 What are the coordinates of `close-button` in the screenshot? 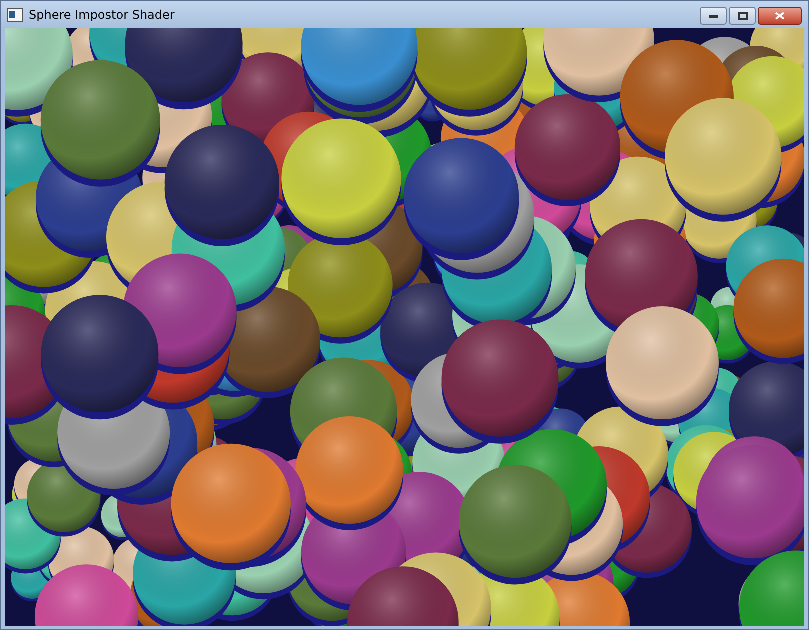 It's located at (780, 16).